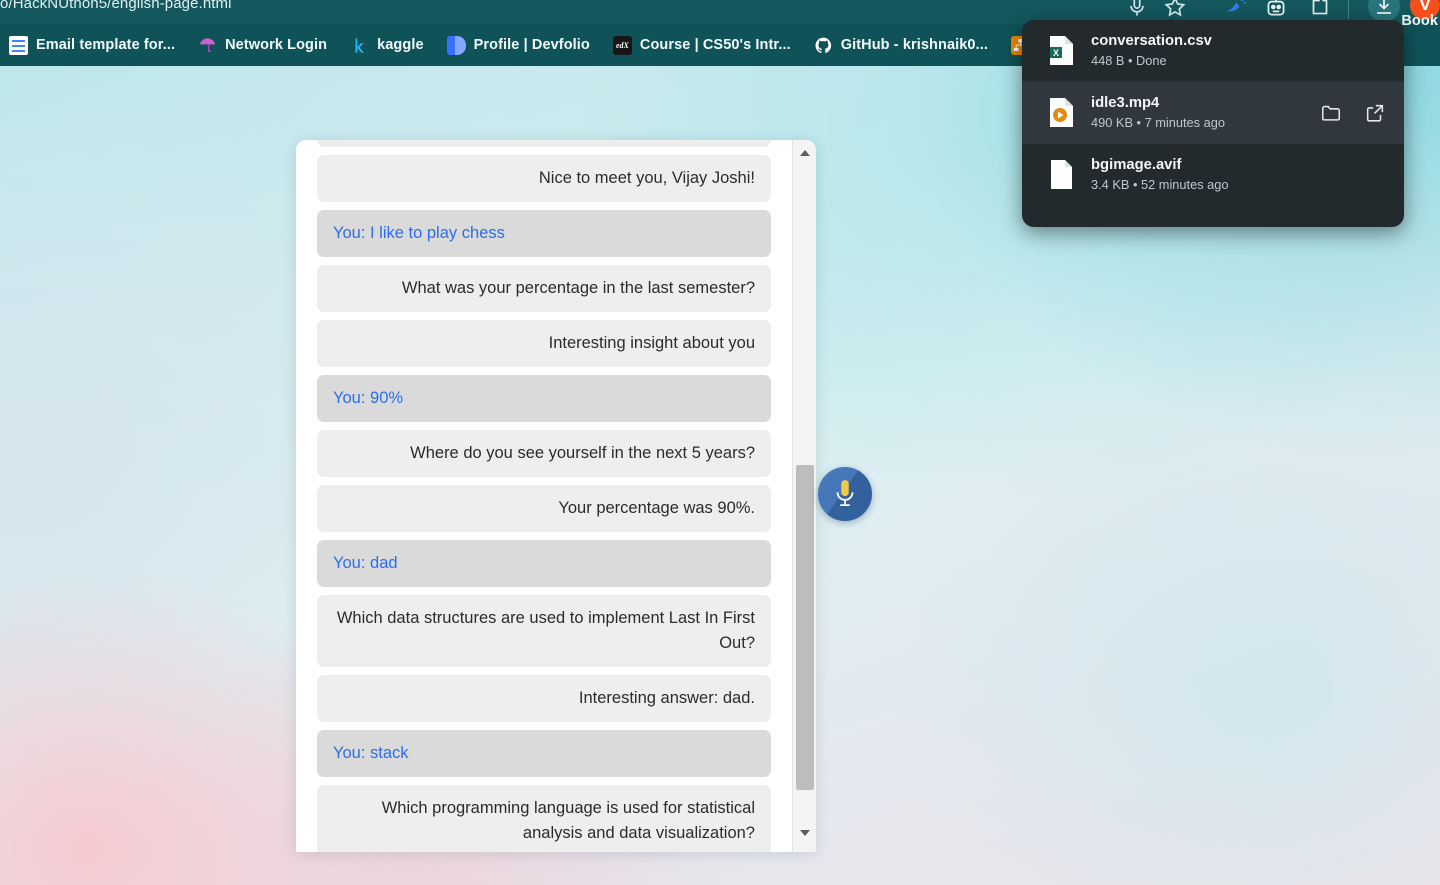 This screenshot has height=885, width=1440. I want to click on bookmarks-overflow-label: Book, so click(1419, 21).